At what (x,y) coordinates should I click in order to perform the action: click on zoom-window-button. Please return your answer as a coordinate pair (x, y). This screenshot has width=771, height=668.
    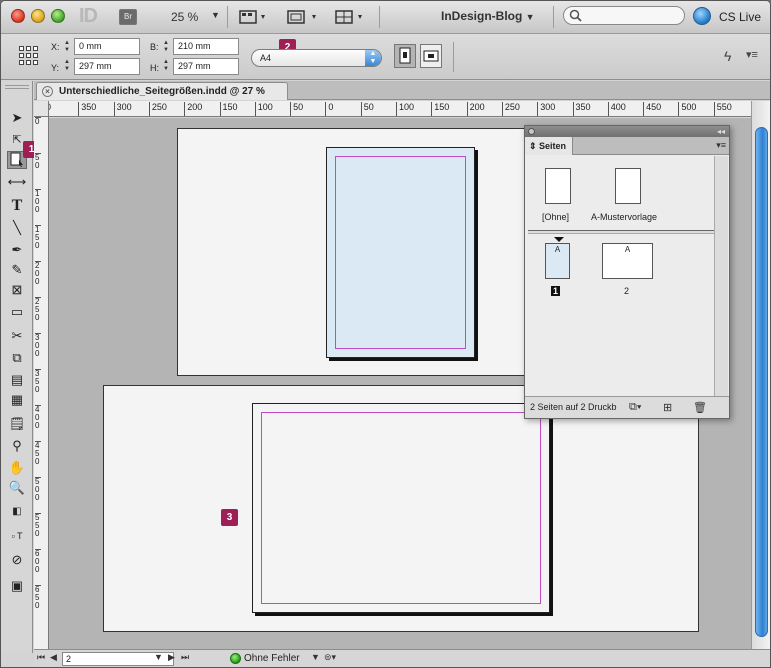
    Looking at the image, I should click on (58, 16).